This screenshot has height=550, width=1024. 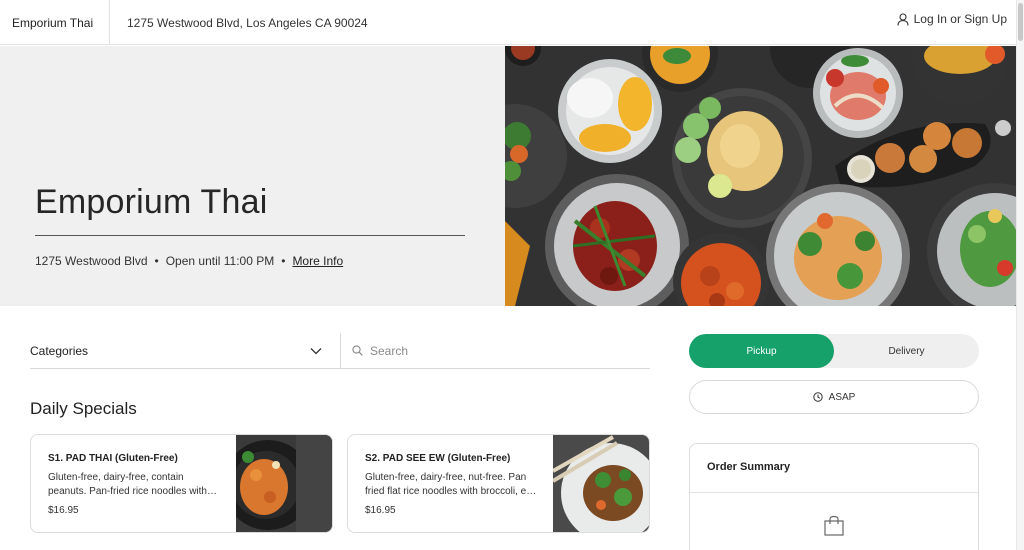 I want to click on order-summary-panel: Order Summary, so click(x=834, y=496).